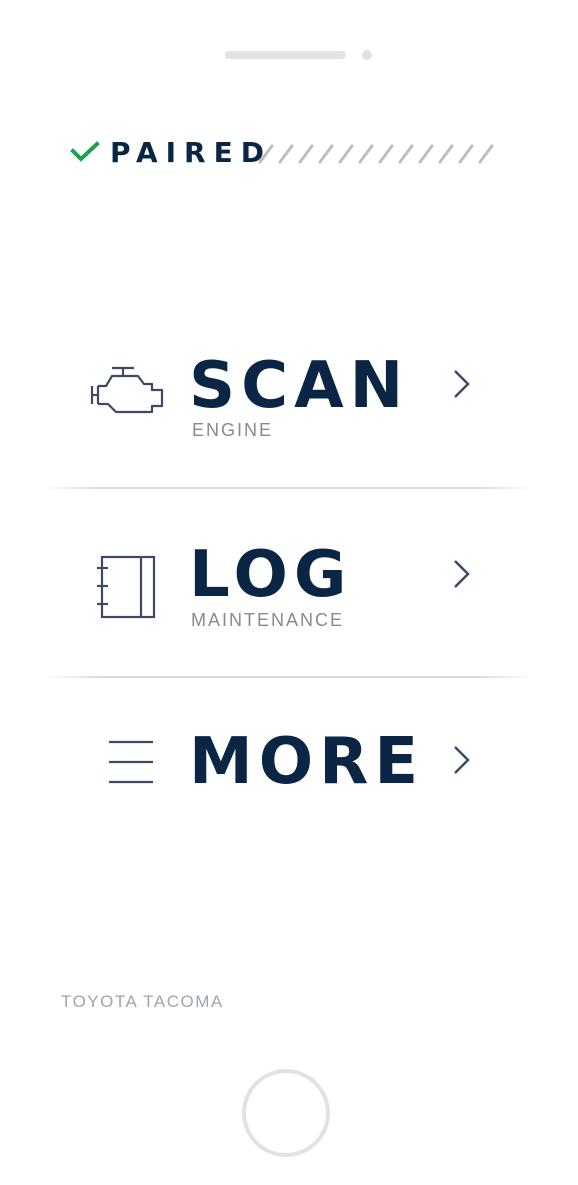 The image size is (578, 1185). Describe the element at coordinates (299, 386) in the screenshot. I see `menu-title-scan: SCAN` at that location.